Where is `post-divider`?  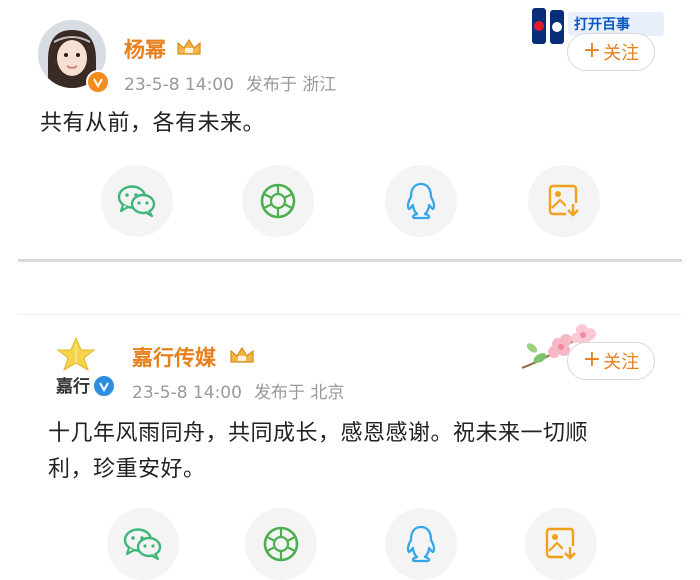
post-divider is located at coordinates (350, 260).